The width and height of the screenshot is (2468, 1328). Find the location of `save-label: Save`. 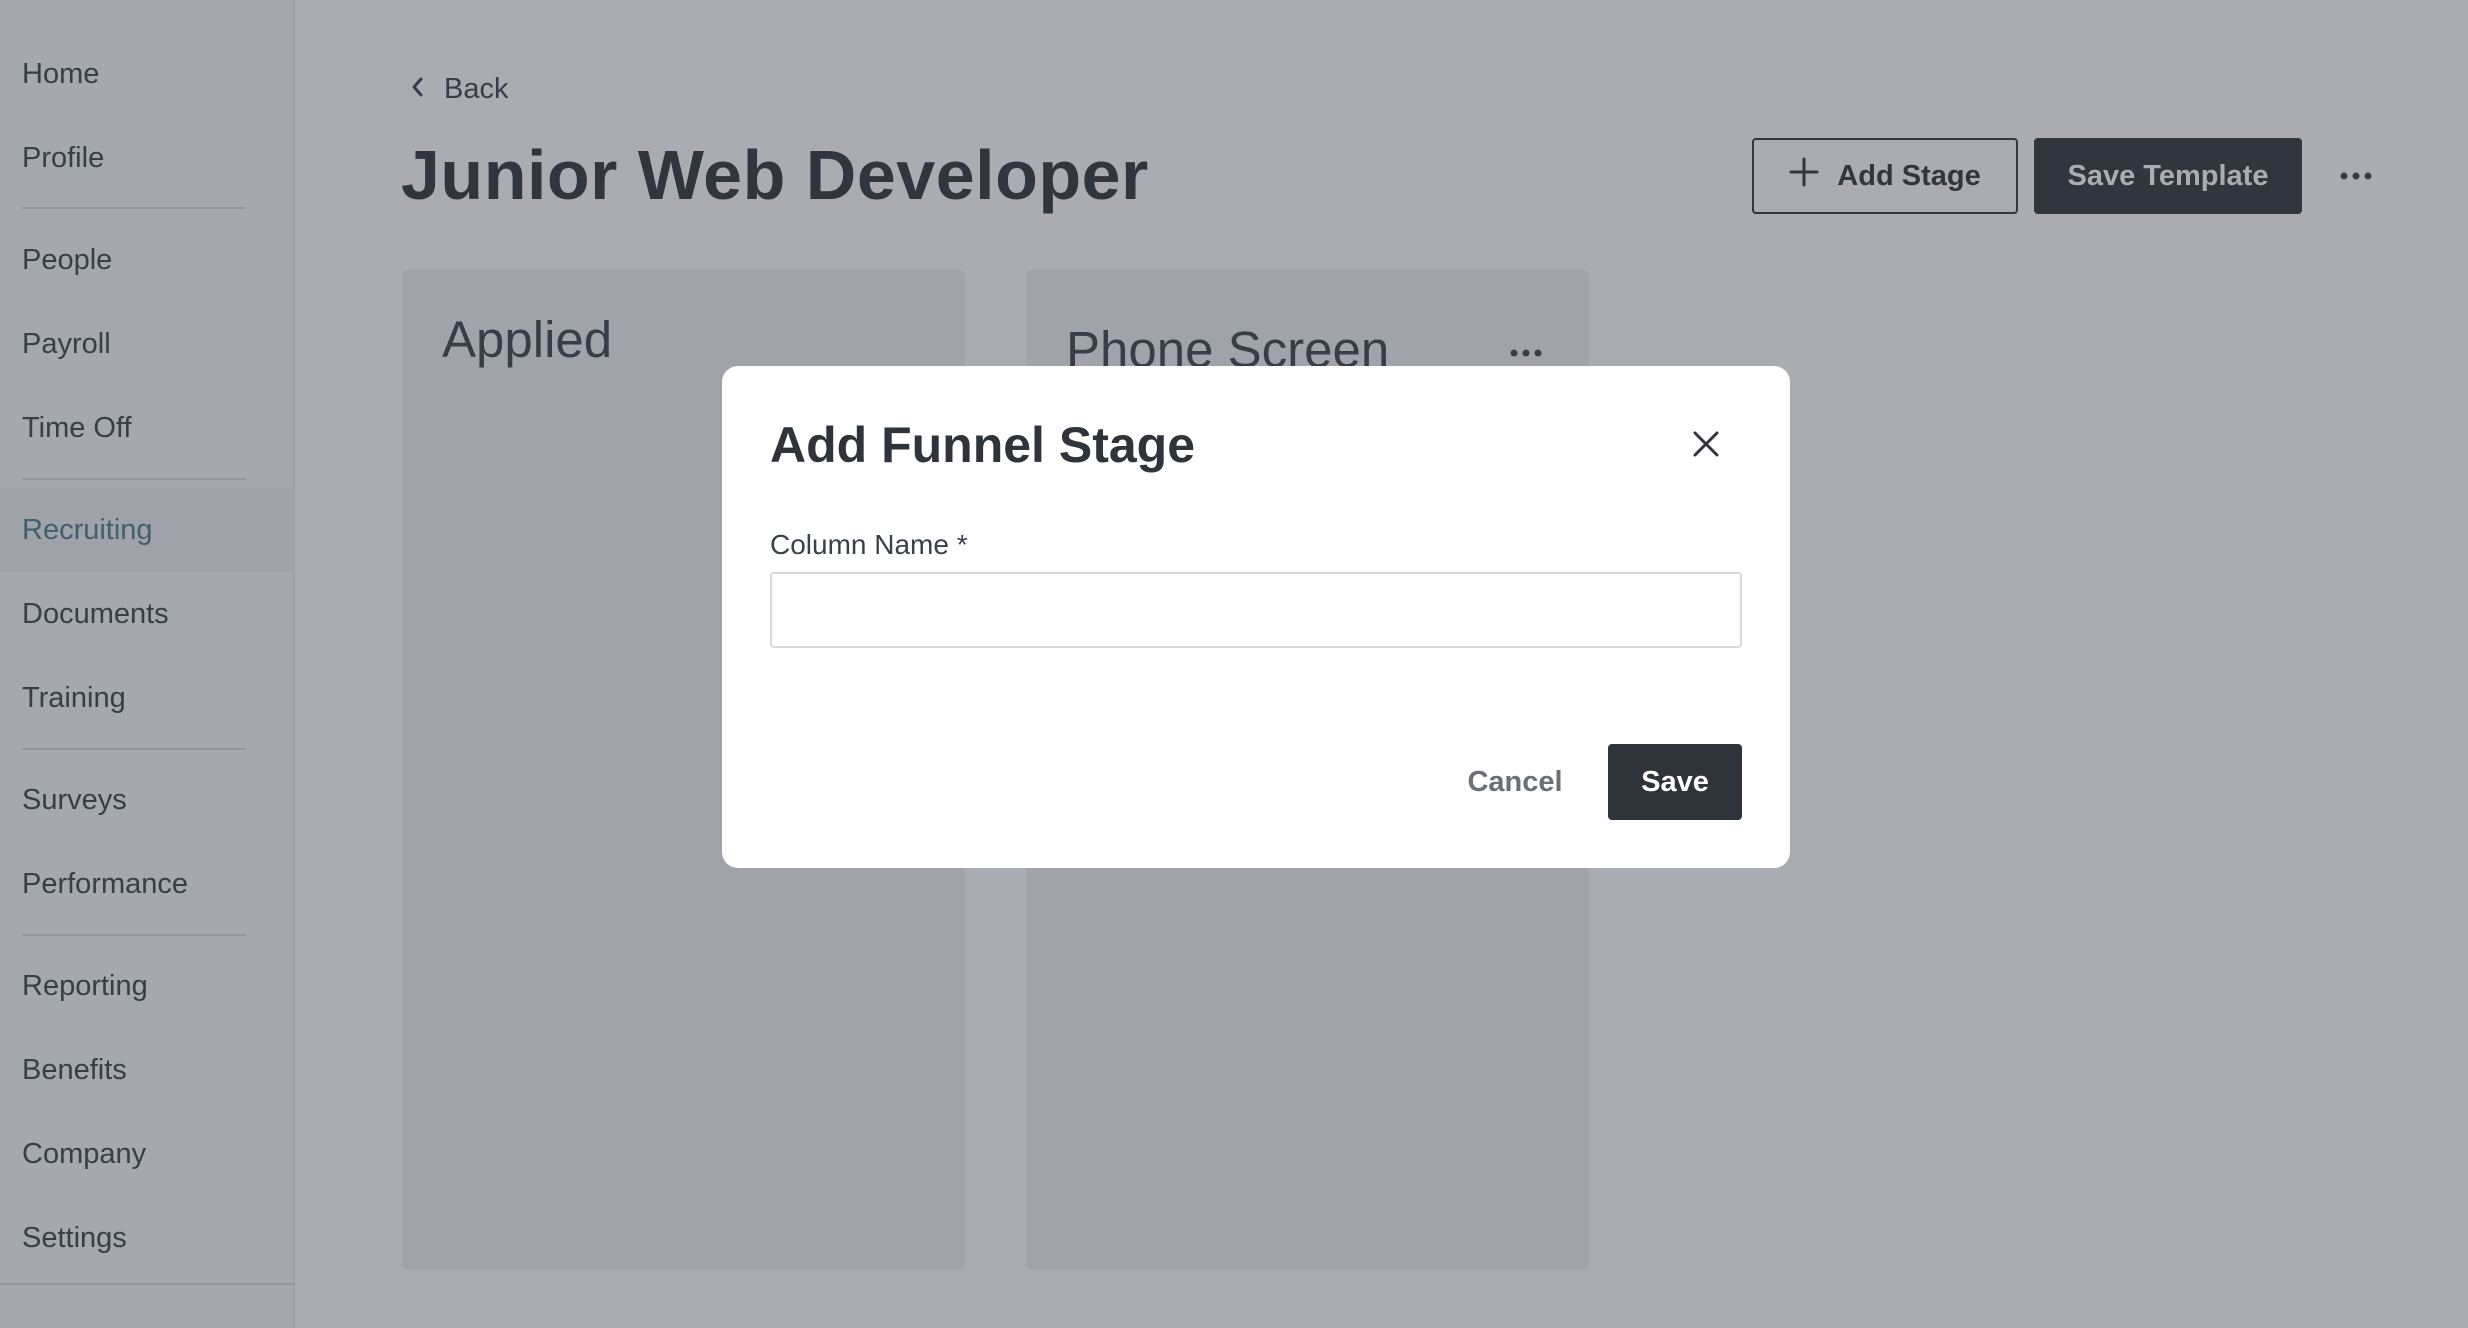

save-label: Save is located at coordinates (1675, 781).